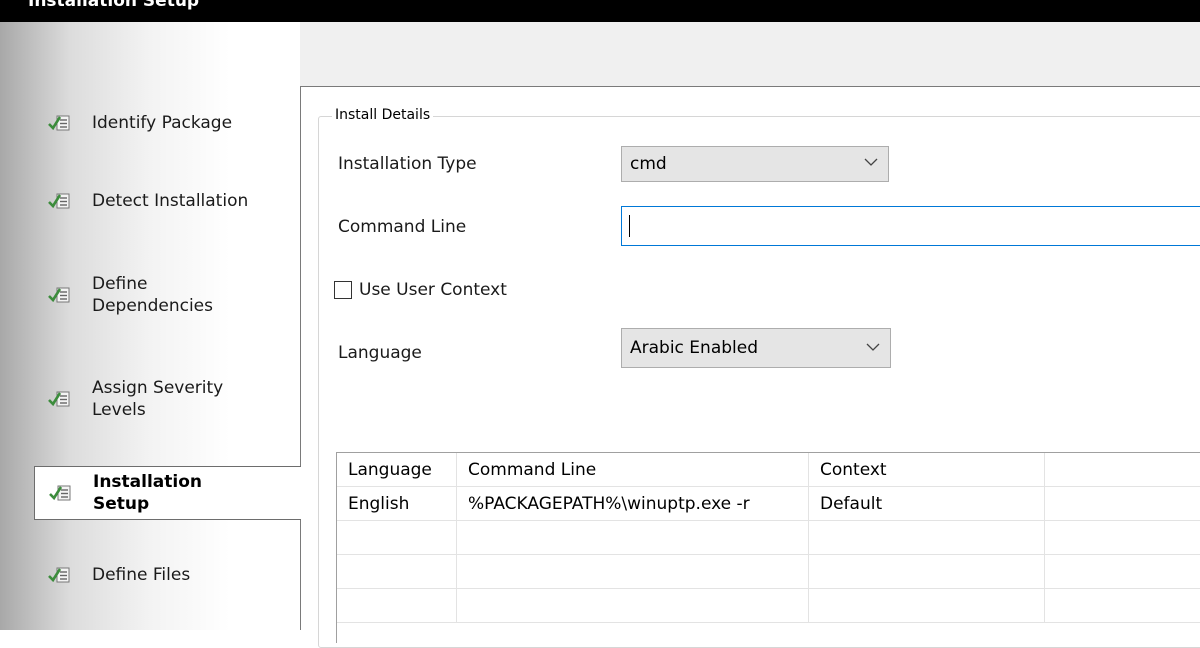 The image size is (1200, 648). I want to click on sidebar-item-assign-severity-levels: Assign Severity Levels, so click(168, 399).